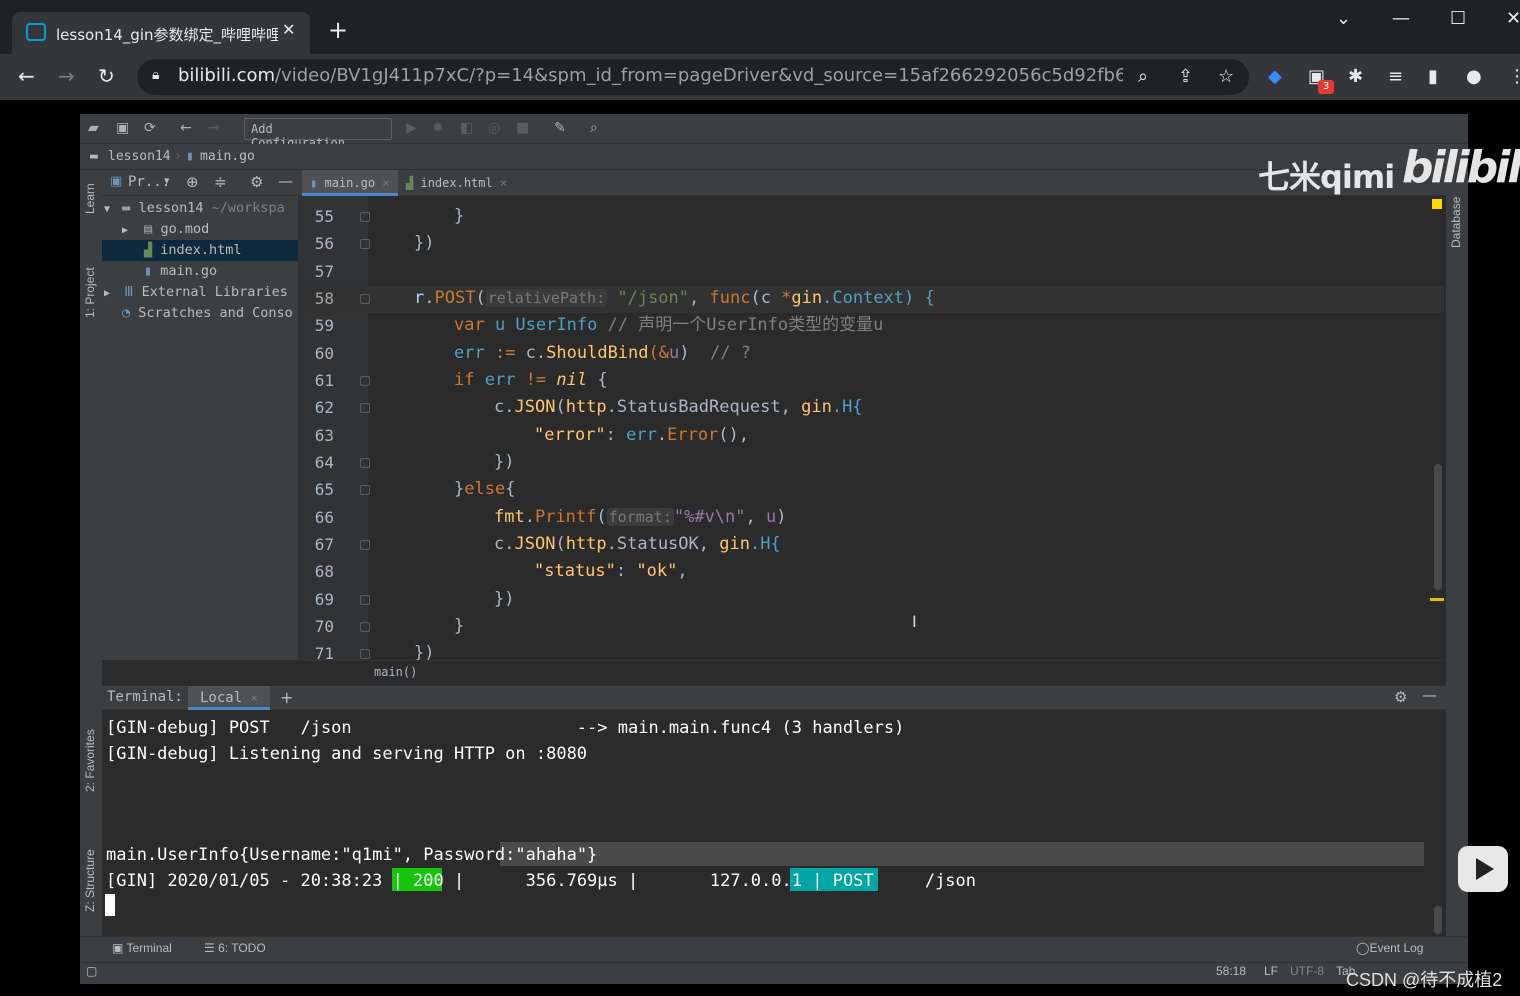 The image size is (1520, 996). I want to click on open-folder-icon: ▰, so click(93, 128).